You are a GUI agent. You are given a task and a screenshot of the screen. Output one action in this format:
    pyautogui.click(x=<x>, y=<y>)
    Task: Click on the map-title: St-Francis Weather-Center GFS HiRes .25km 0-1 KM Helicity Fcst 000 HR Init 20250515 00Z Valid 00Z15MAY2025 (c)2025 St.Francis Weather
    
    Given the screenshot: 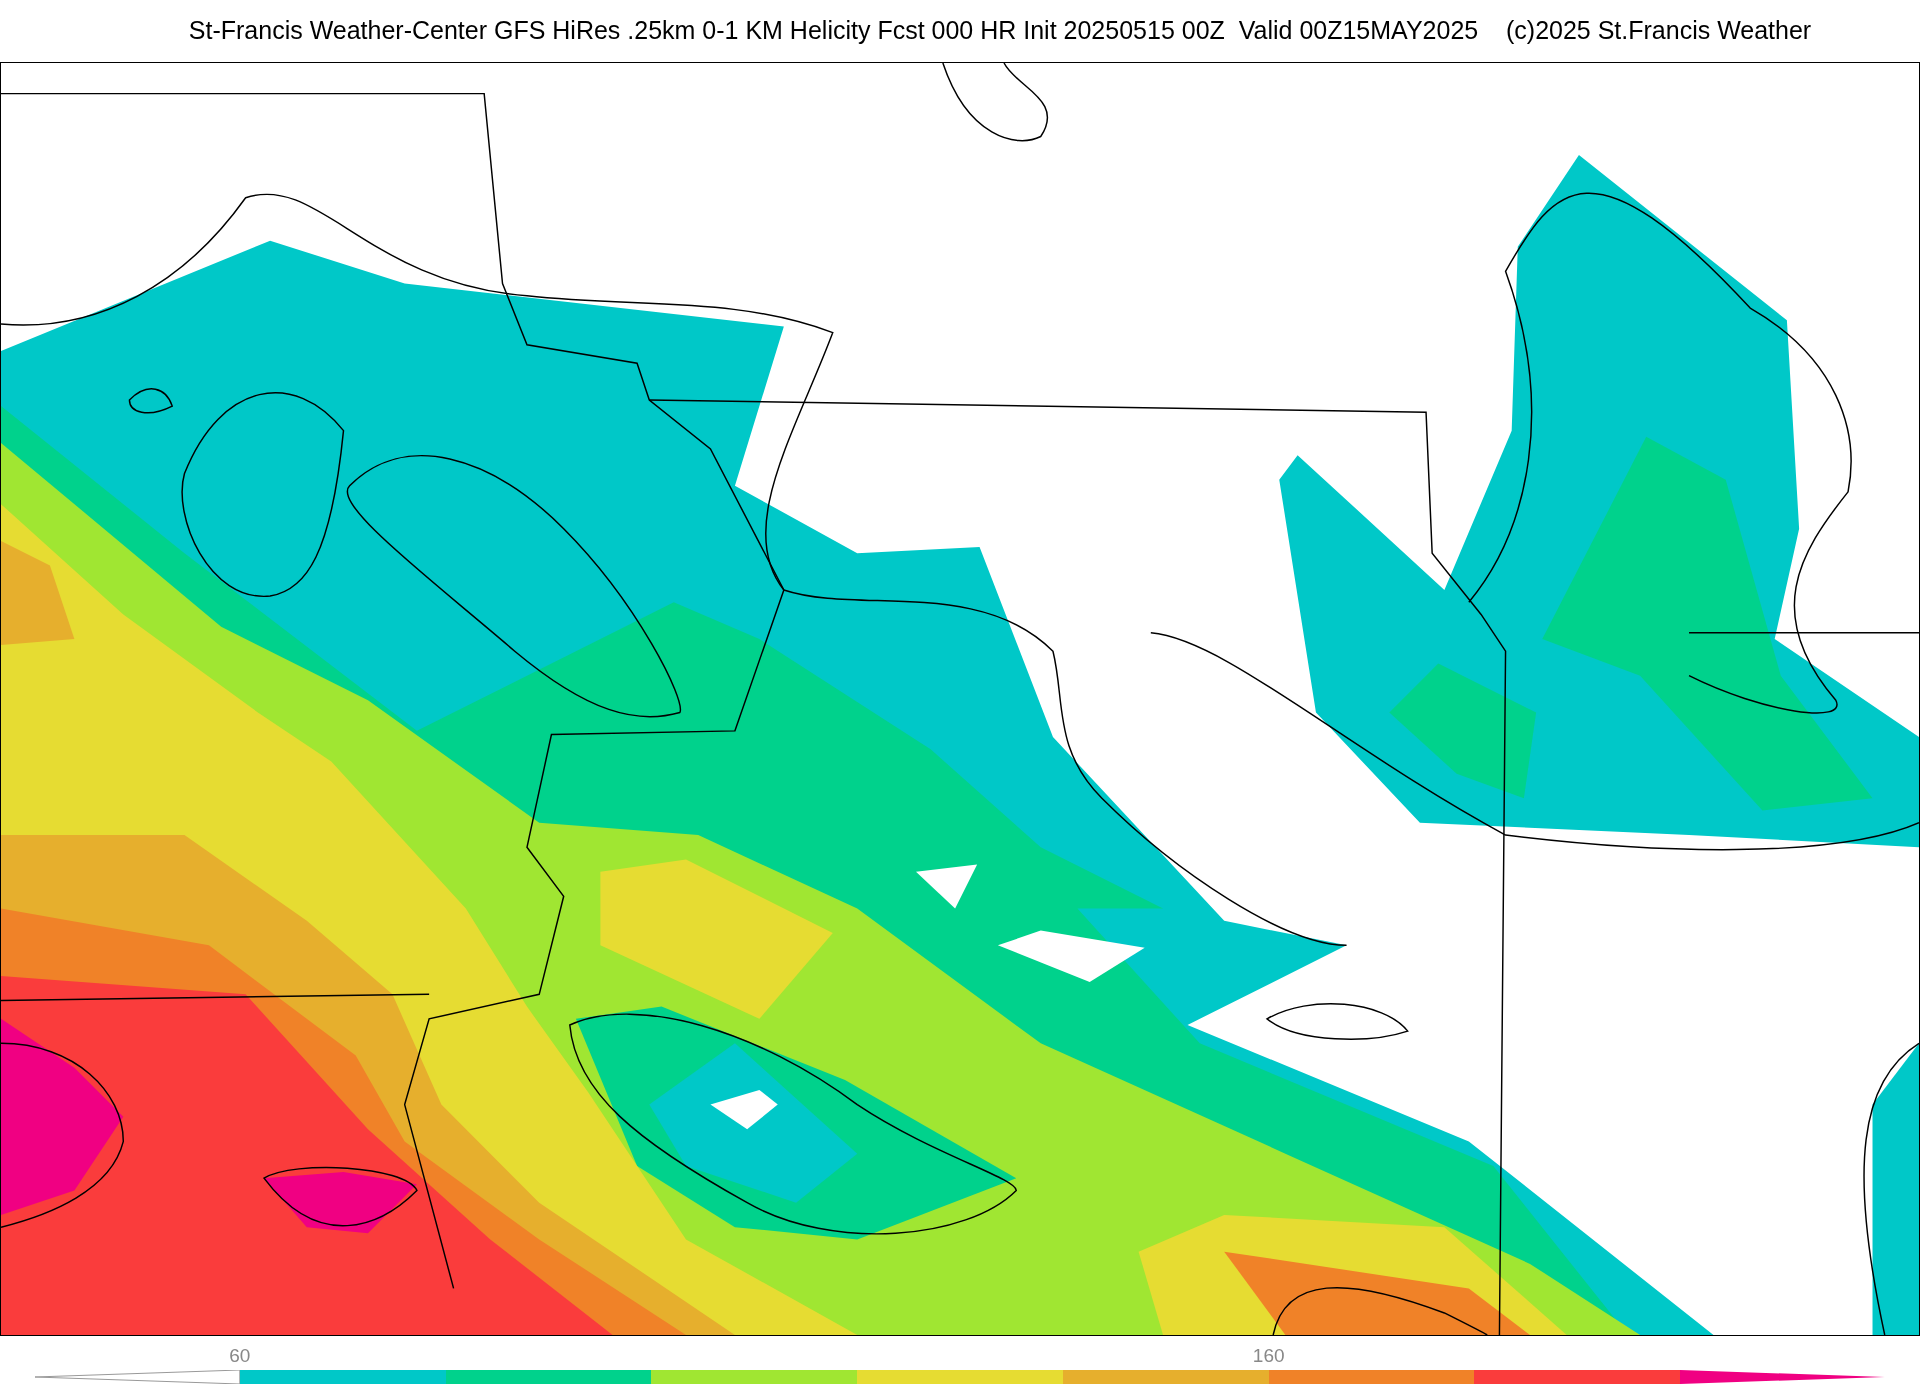 What is the action you would take?
    pyautogui.click(x=1000, y=31)
    